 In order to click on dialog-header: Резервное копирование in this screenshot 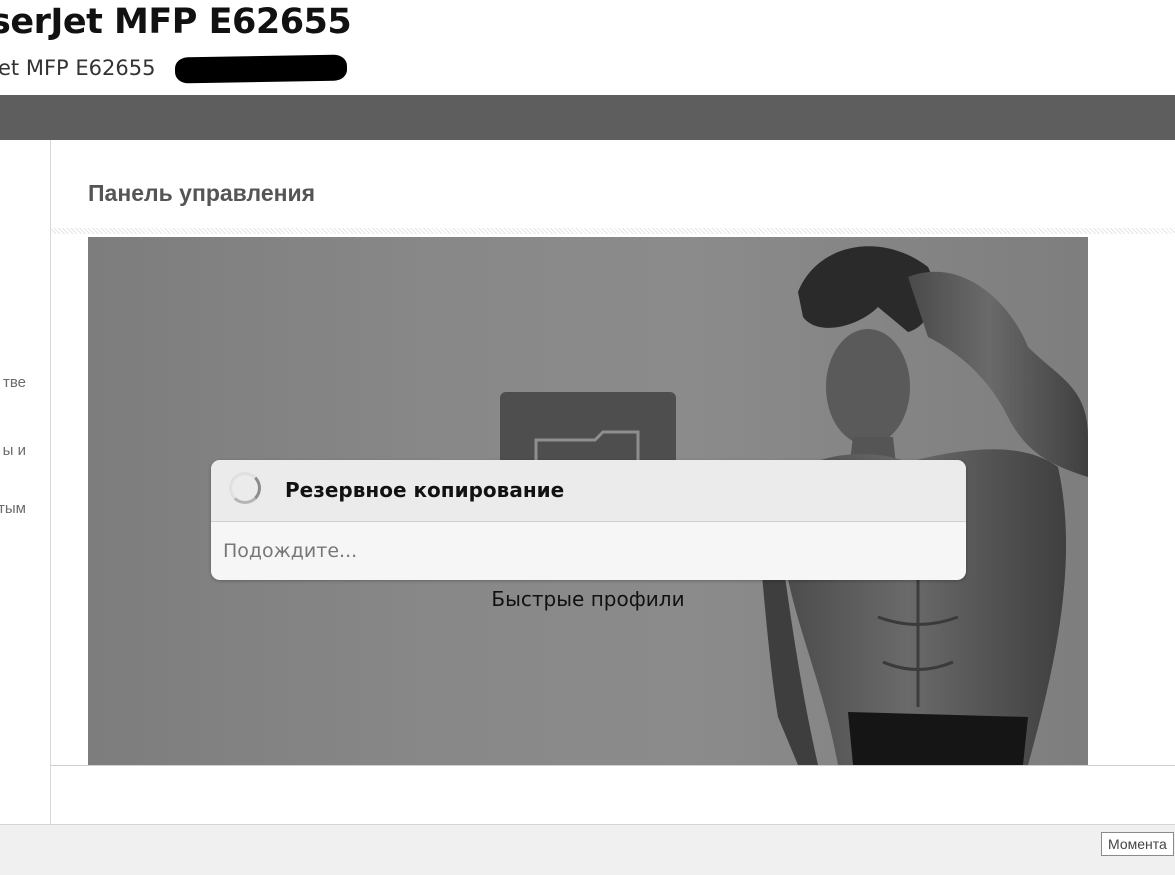, I will do `click(588, 491)`.